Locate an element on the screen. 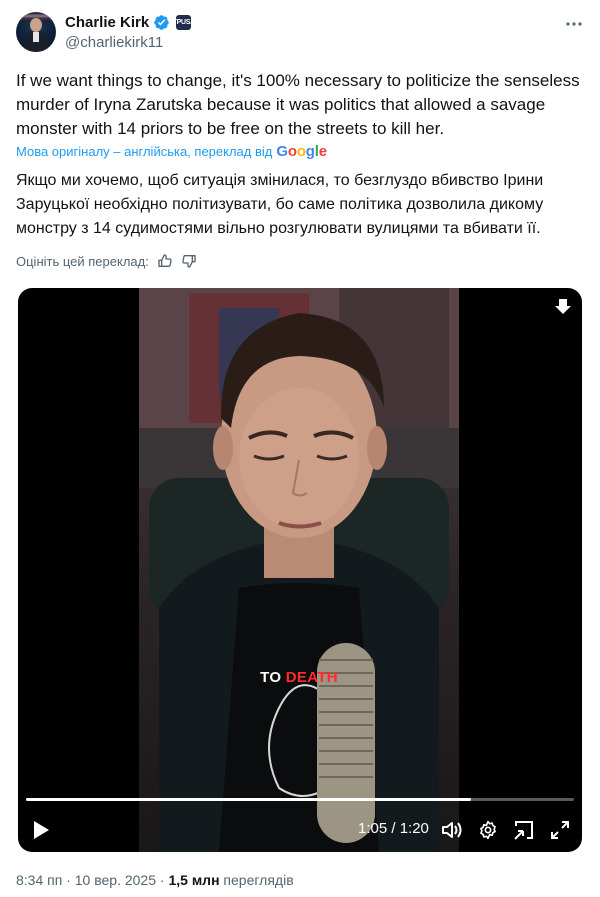 The image size is (600, 897). volume-icon is located at coordinates (452, 830).